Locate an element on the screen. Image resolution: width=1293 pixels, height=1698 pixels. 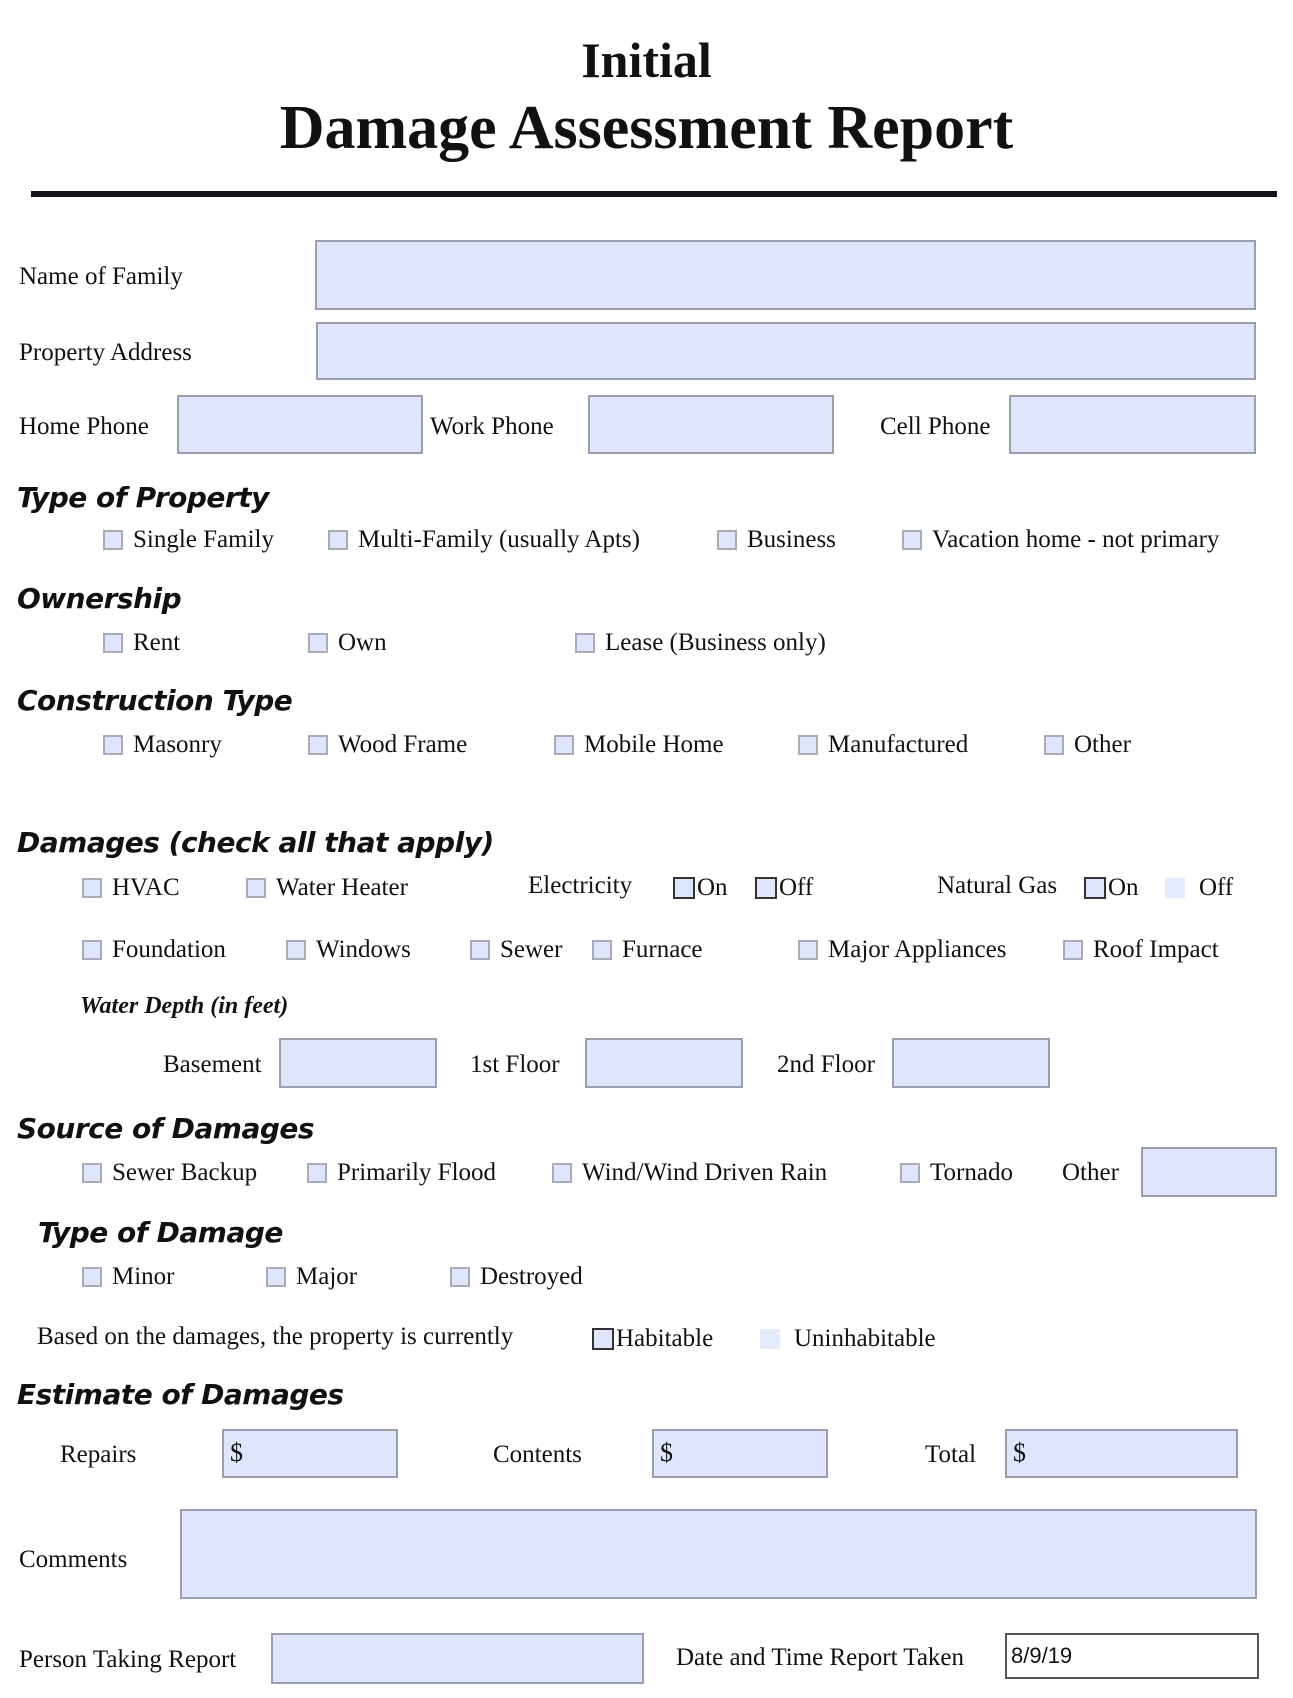
checkbox-rent: Rent is located at coordinates (141, 643).